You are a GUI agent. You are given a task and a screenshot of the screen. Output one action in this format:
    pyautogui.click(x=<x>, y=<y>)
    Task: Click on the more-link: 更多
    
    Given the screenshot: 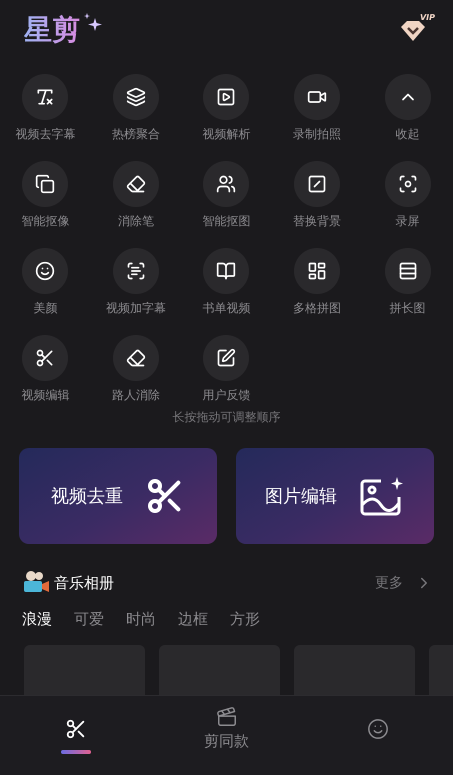 What is the action you would take?
    pyautogui.click(x=404, y=583)
    